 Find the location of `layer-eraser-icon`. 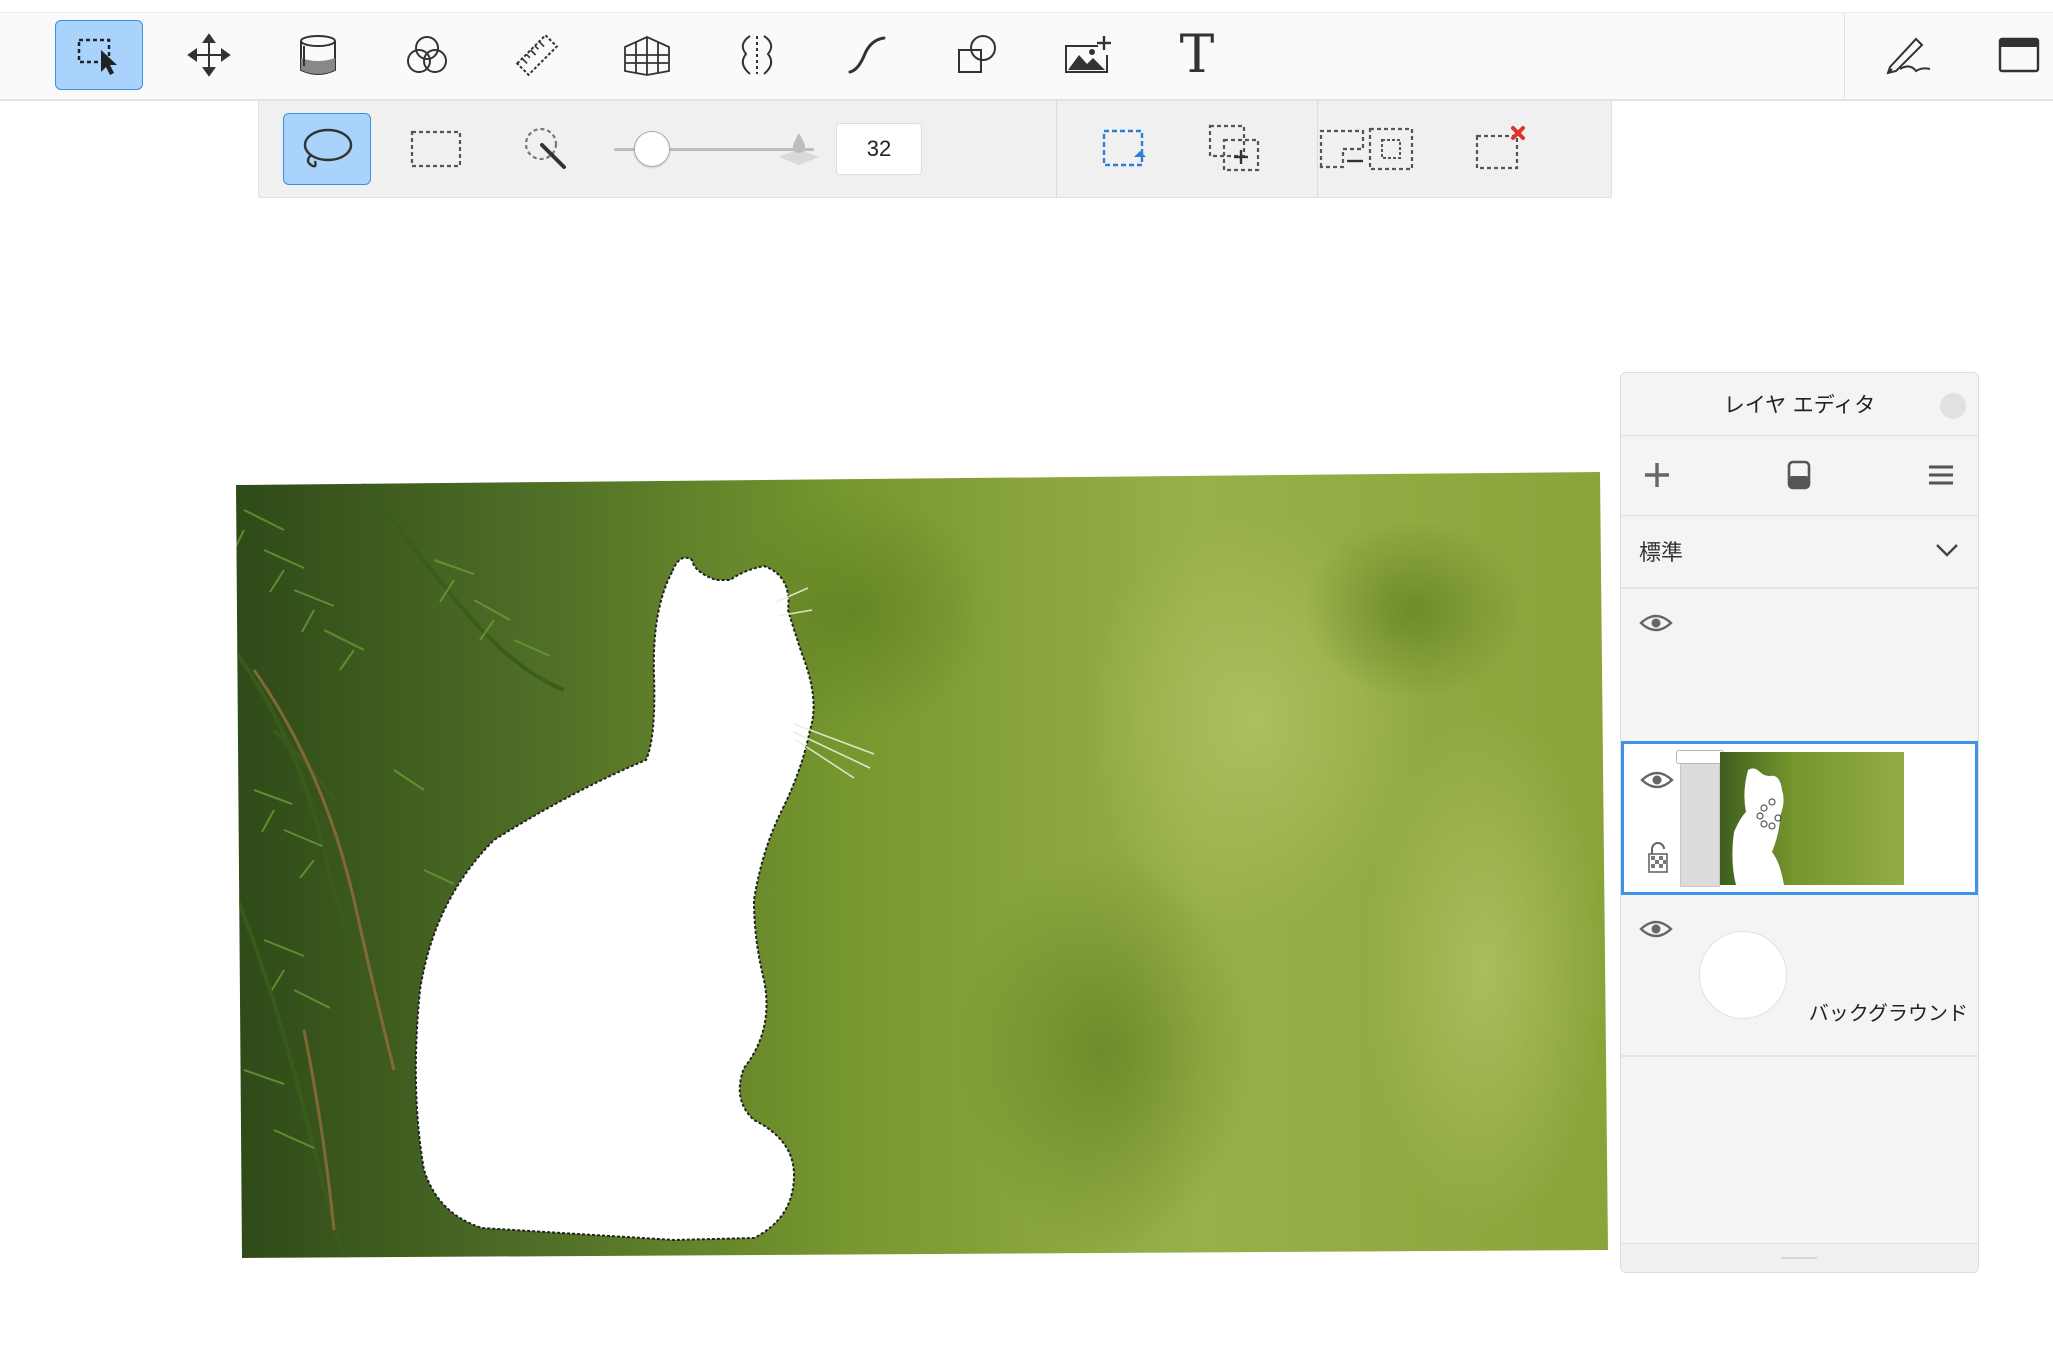

layer-eraser-icon is located at coordinates (1799, 475).